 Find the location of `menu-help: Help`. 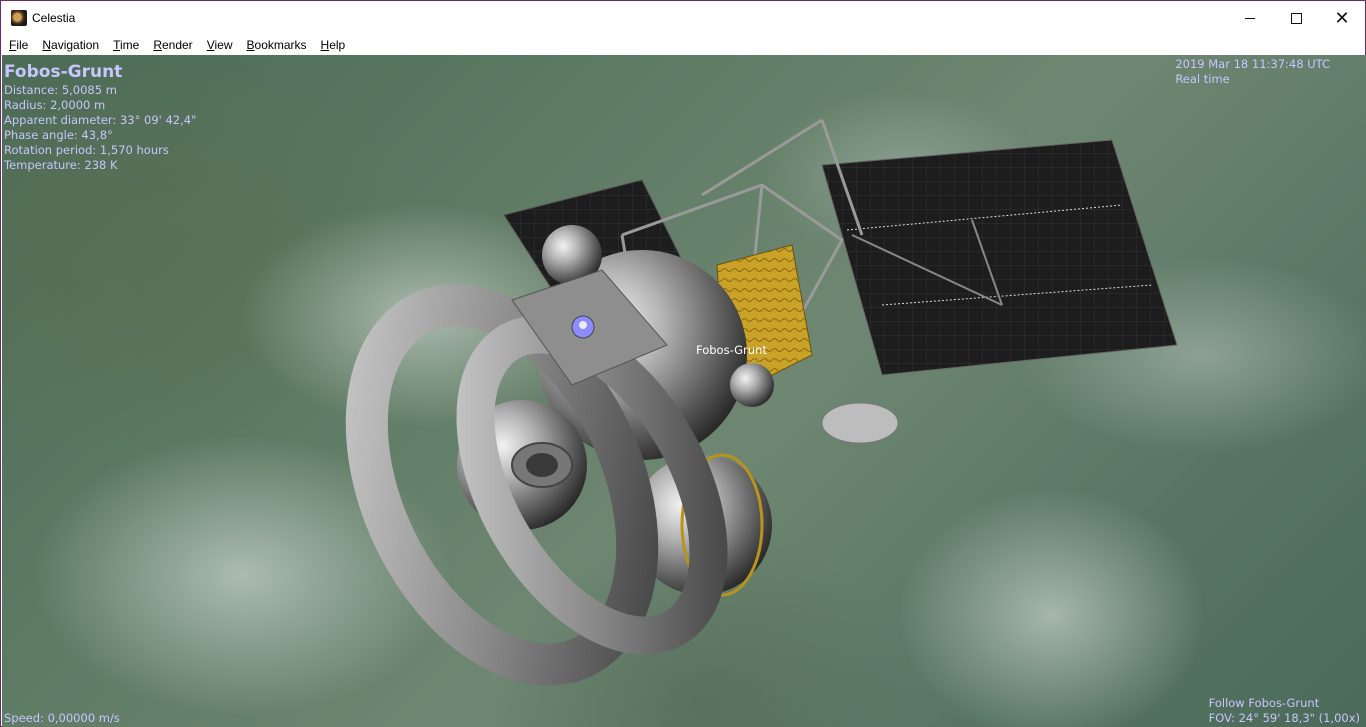

menu-help: Help is located at coordinates (332, 45).